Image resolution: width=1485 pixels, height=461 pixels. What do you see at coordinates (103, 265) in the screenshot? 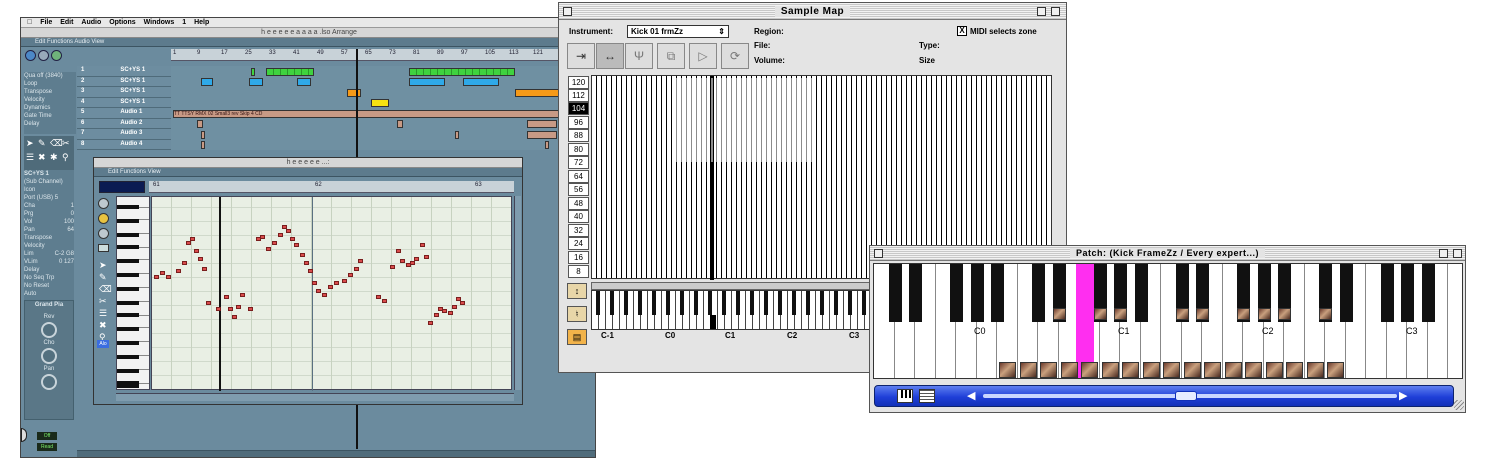
I see `pointer-tool-icon: ➤` at bounding box center [103, 265].